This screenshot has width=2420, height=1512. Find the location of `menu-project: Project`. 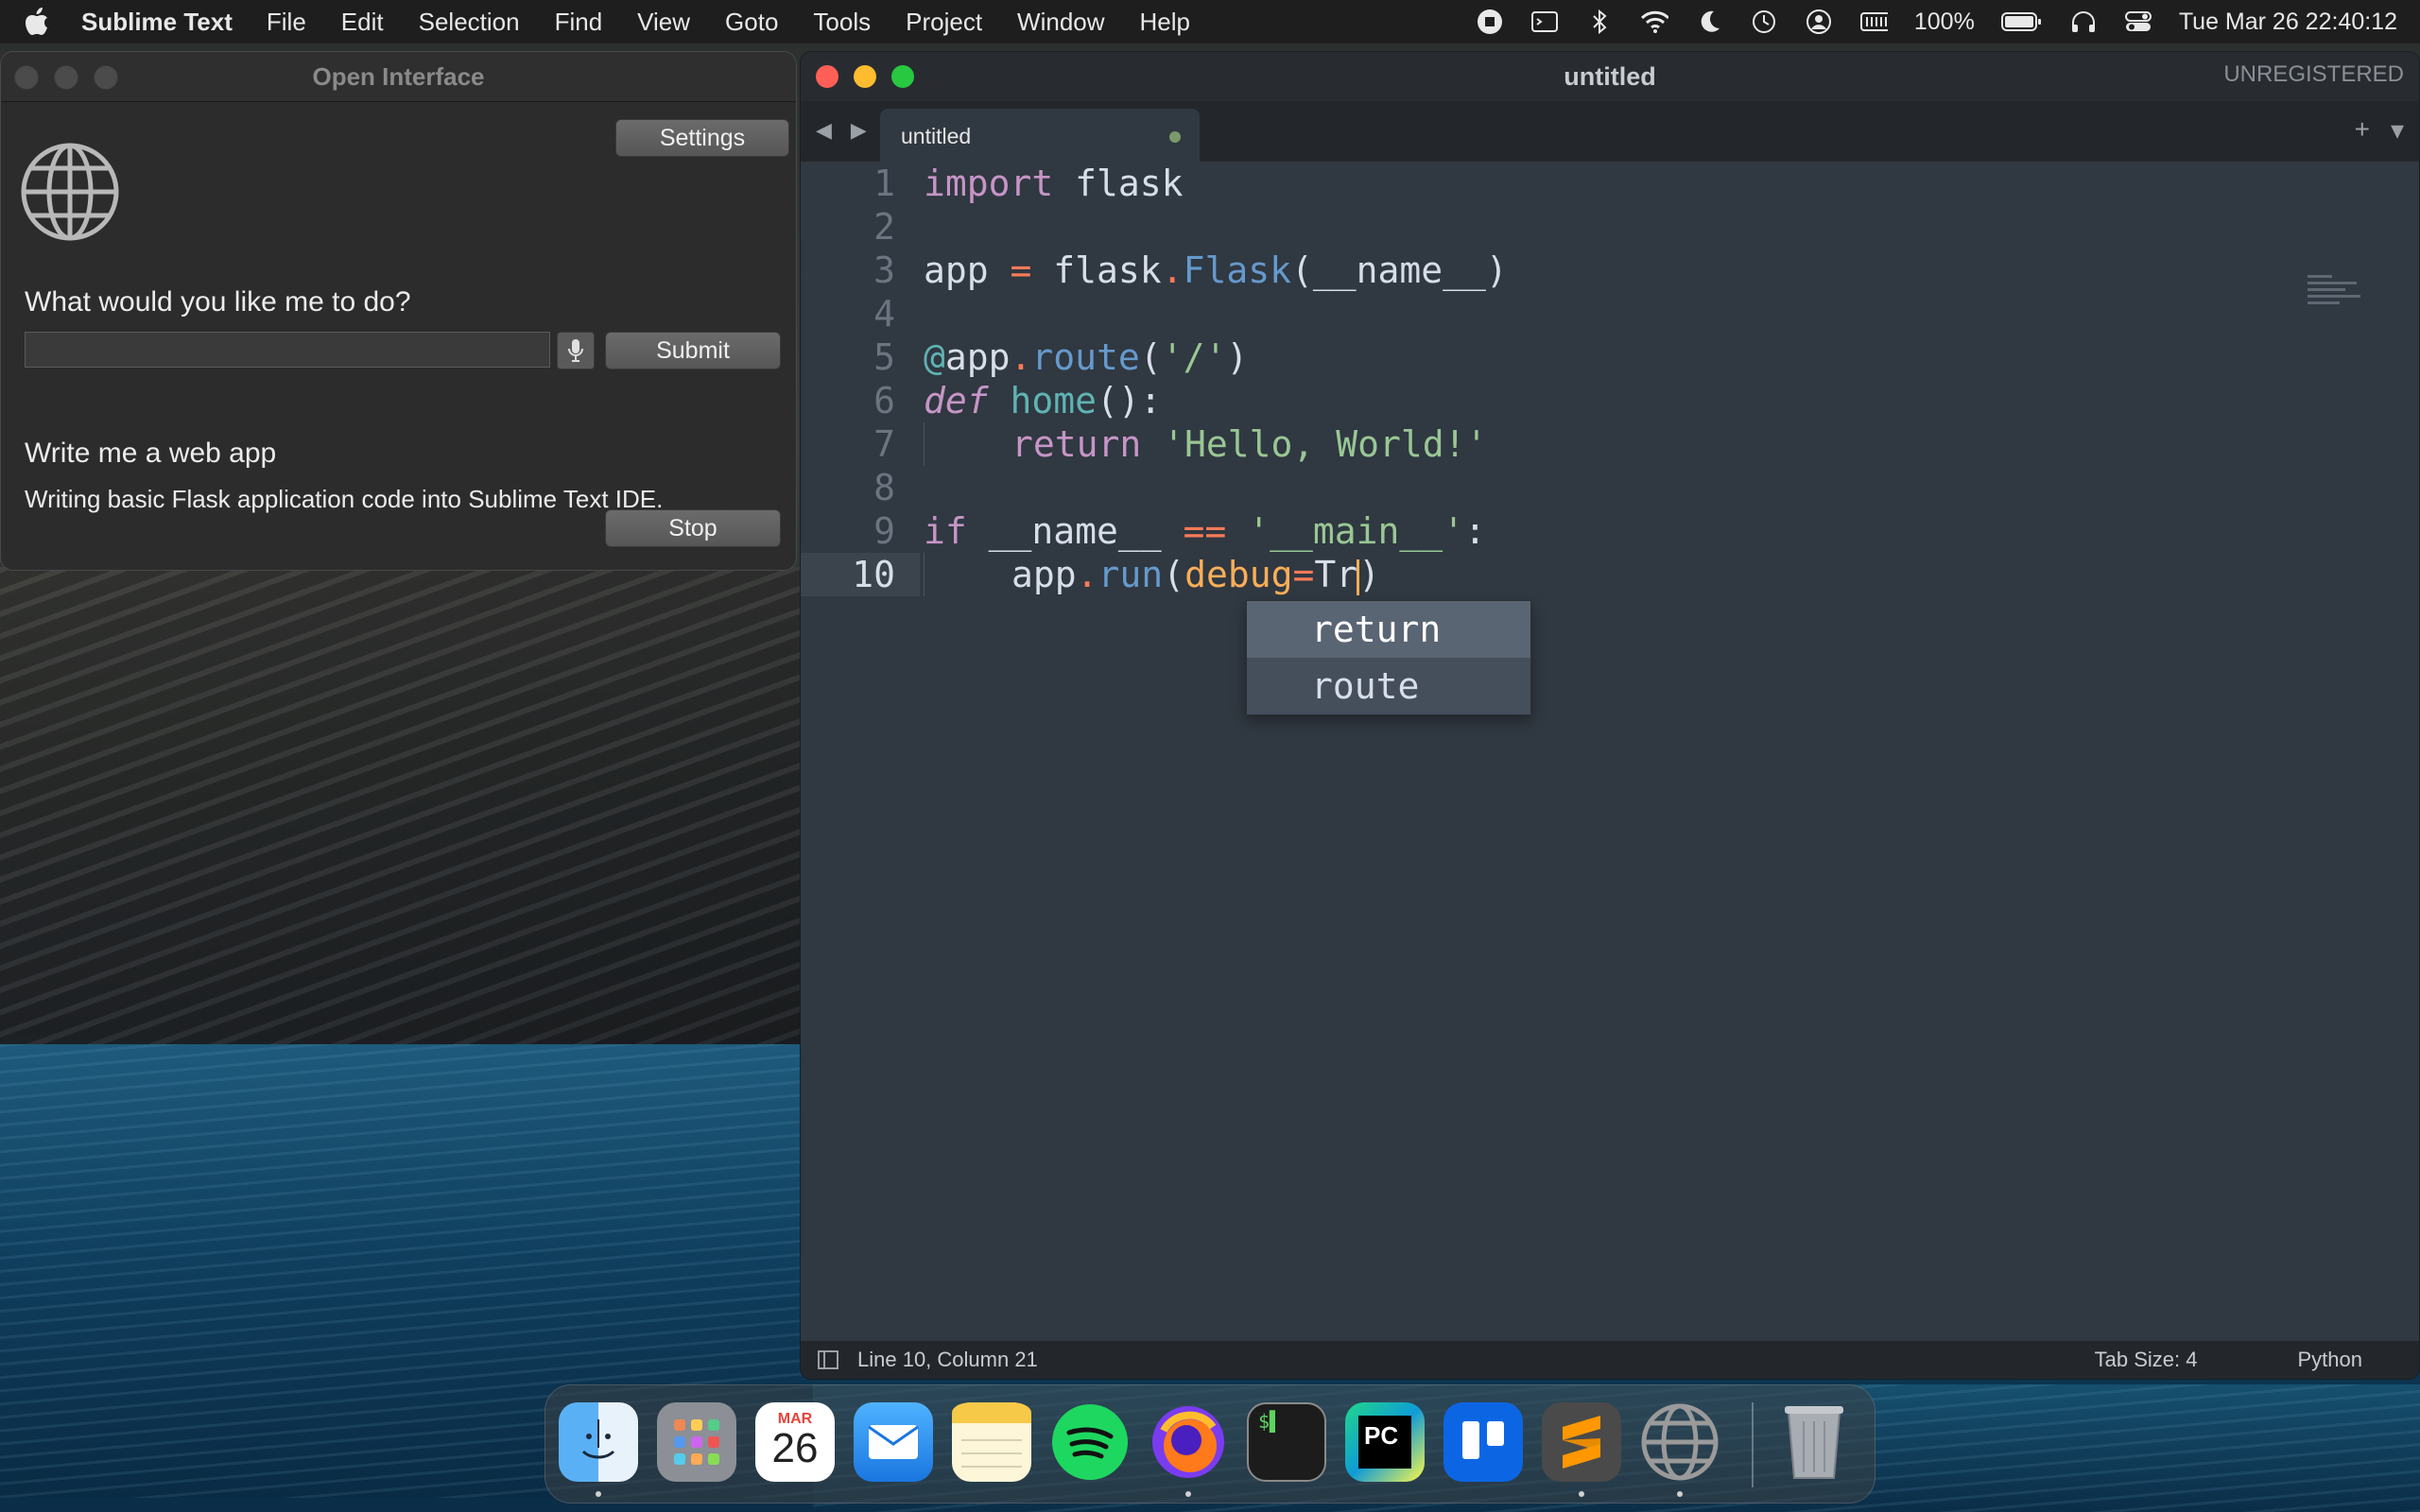

menu-project: Project is located at coordinates (944, 22).